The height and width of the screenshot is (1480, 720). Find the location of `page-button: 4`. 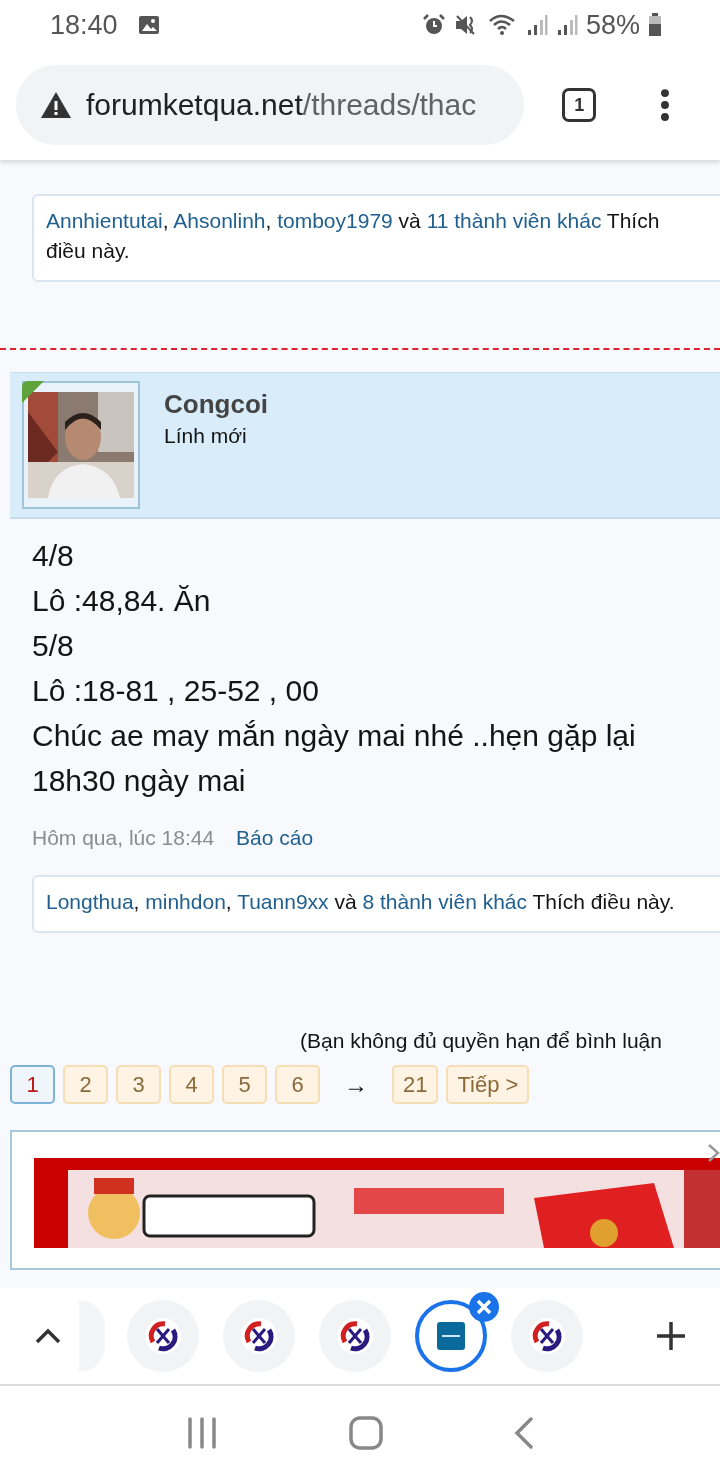

page-button: 4 is located at coordinates (191, 1084).